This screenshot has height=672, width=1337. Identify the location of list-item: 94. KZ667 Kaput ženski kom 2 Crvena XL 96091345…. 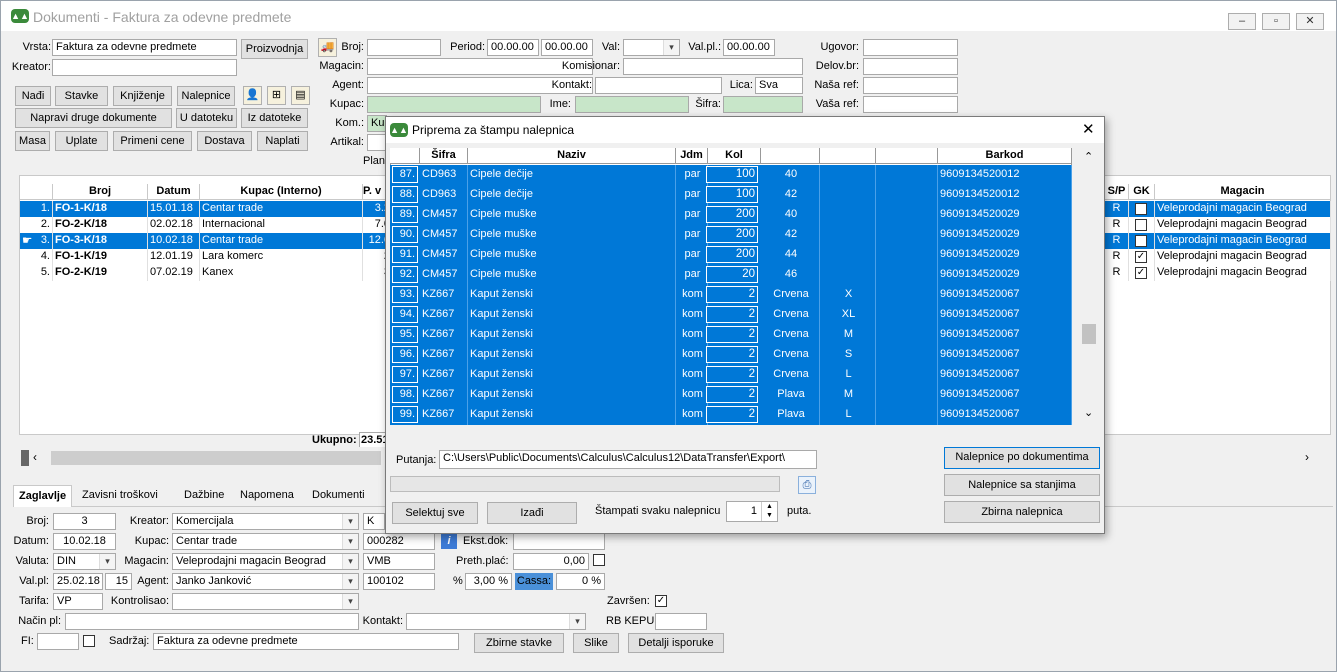
(731, 315).